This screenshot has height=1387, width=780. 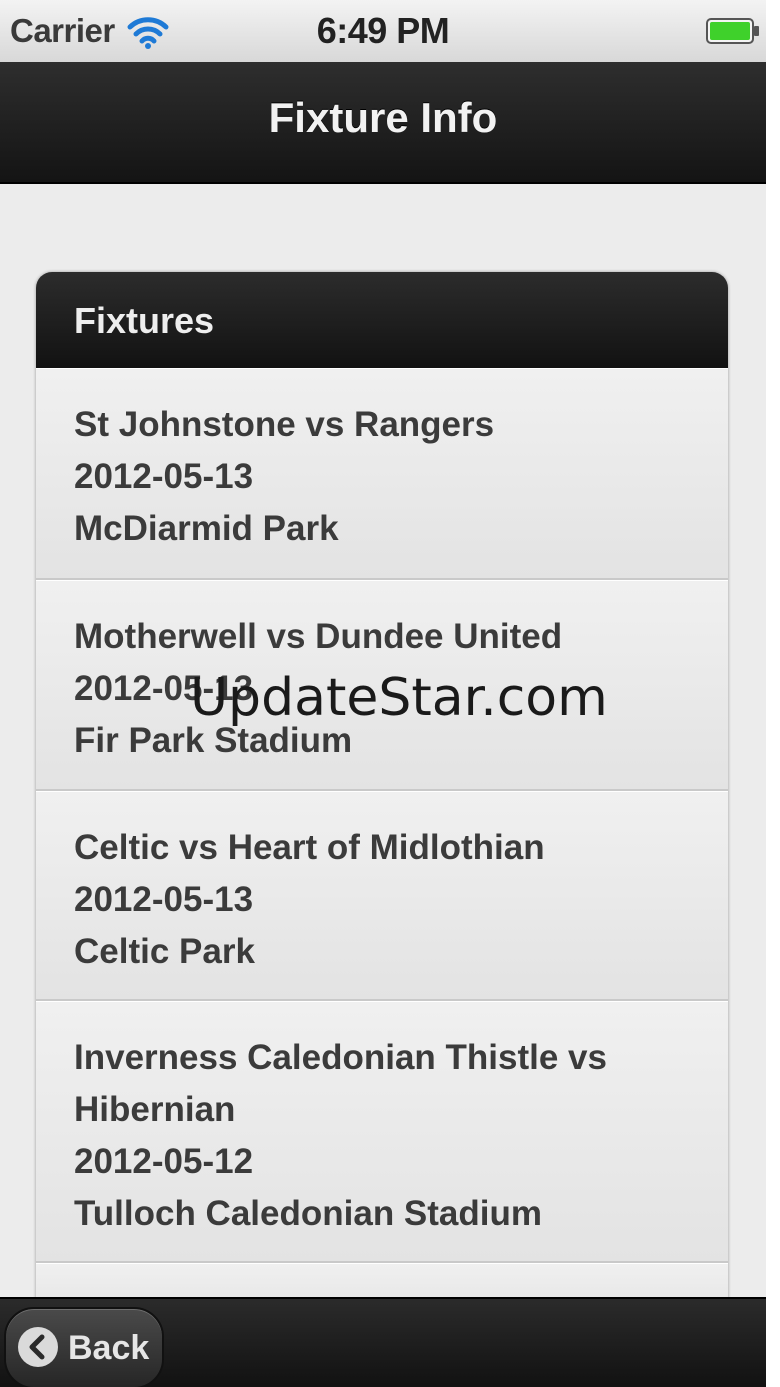 I want to click on fixture-venue: Tulloch Caledonian Stadium, so click(x=308, y=1213).